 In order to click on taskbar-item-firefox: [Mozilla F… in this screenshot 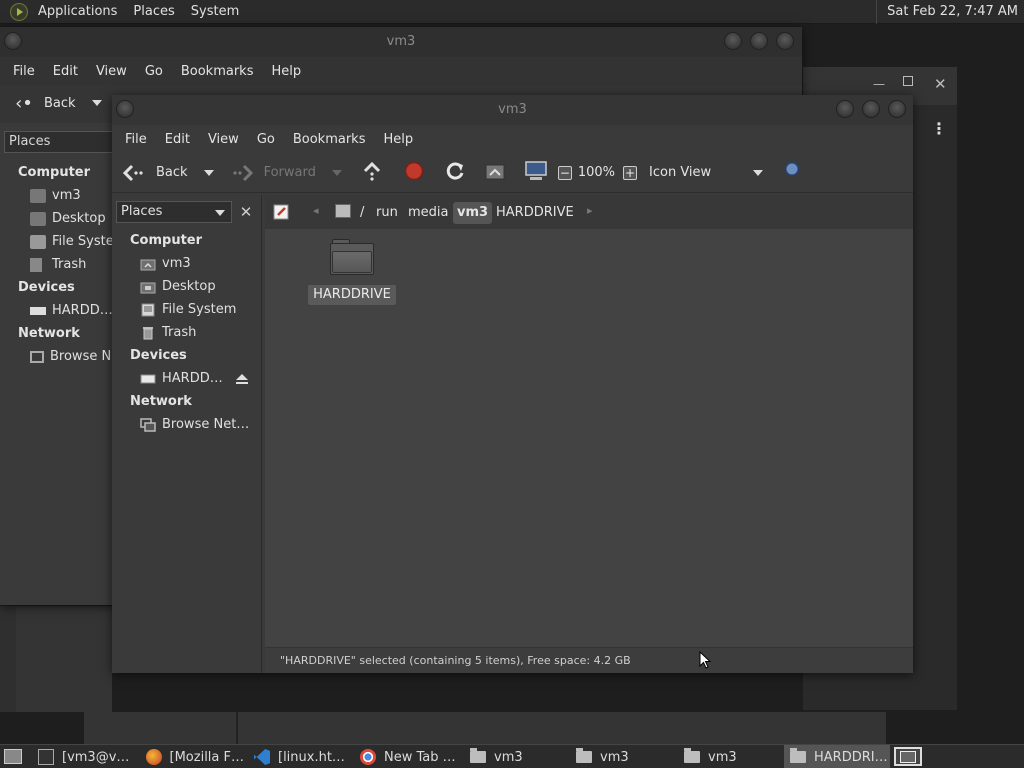, I will do `click(191, 756)`.